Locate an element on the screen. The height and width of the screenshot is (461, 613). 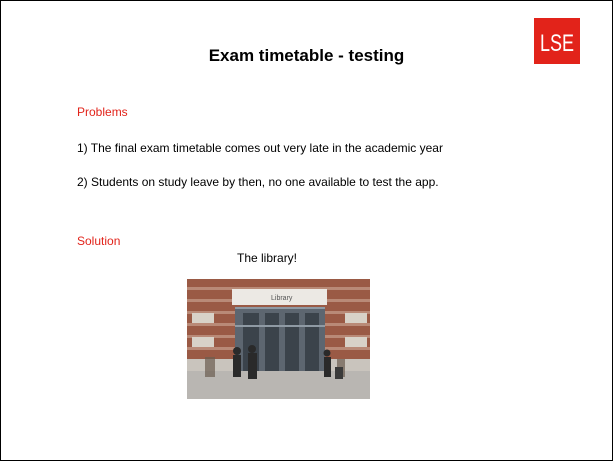
solution-text: The library! is located at coordinates (267, 258).